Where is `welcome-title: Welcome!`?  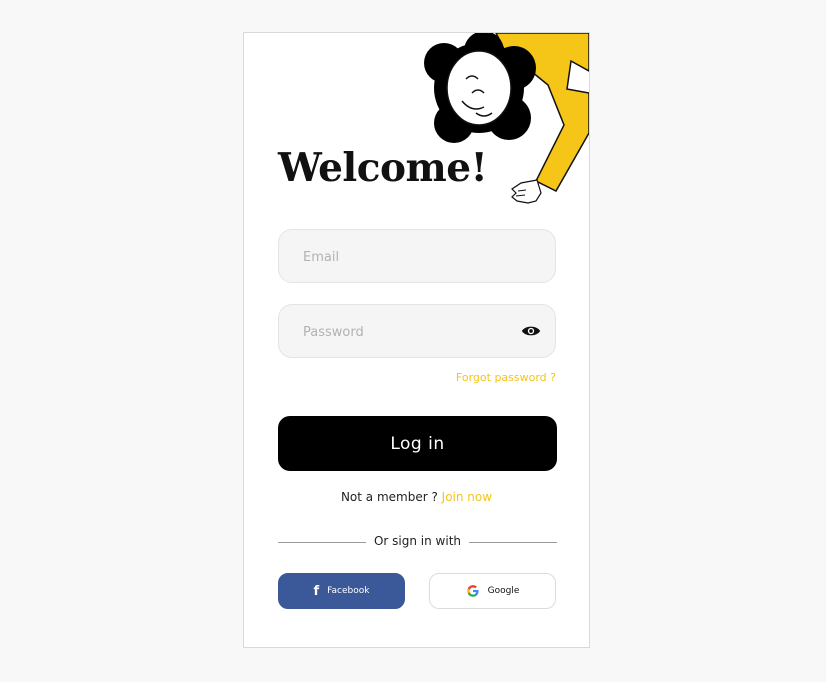
welcome-title: Welcome! is located at coordinates (383, 168).